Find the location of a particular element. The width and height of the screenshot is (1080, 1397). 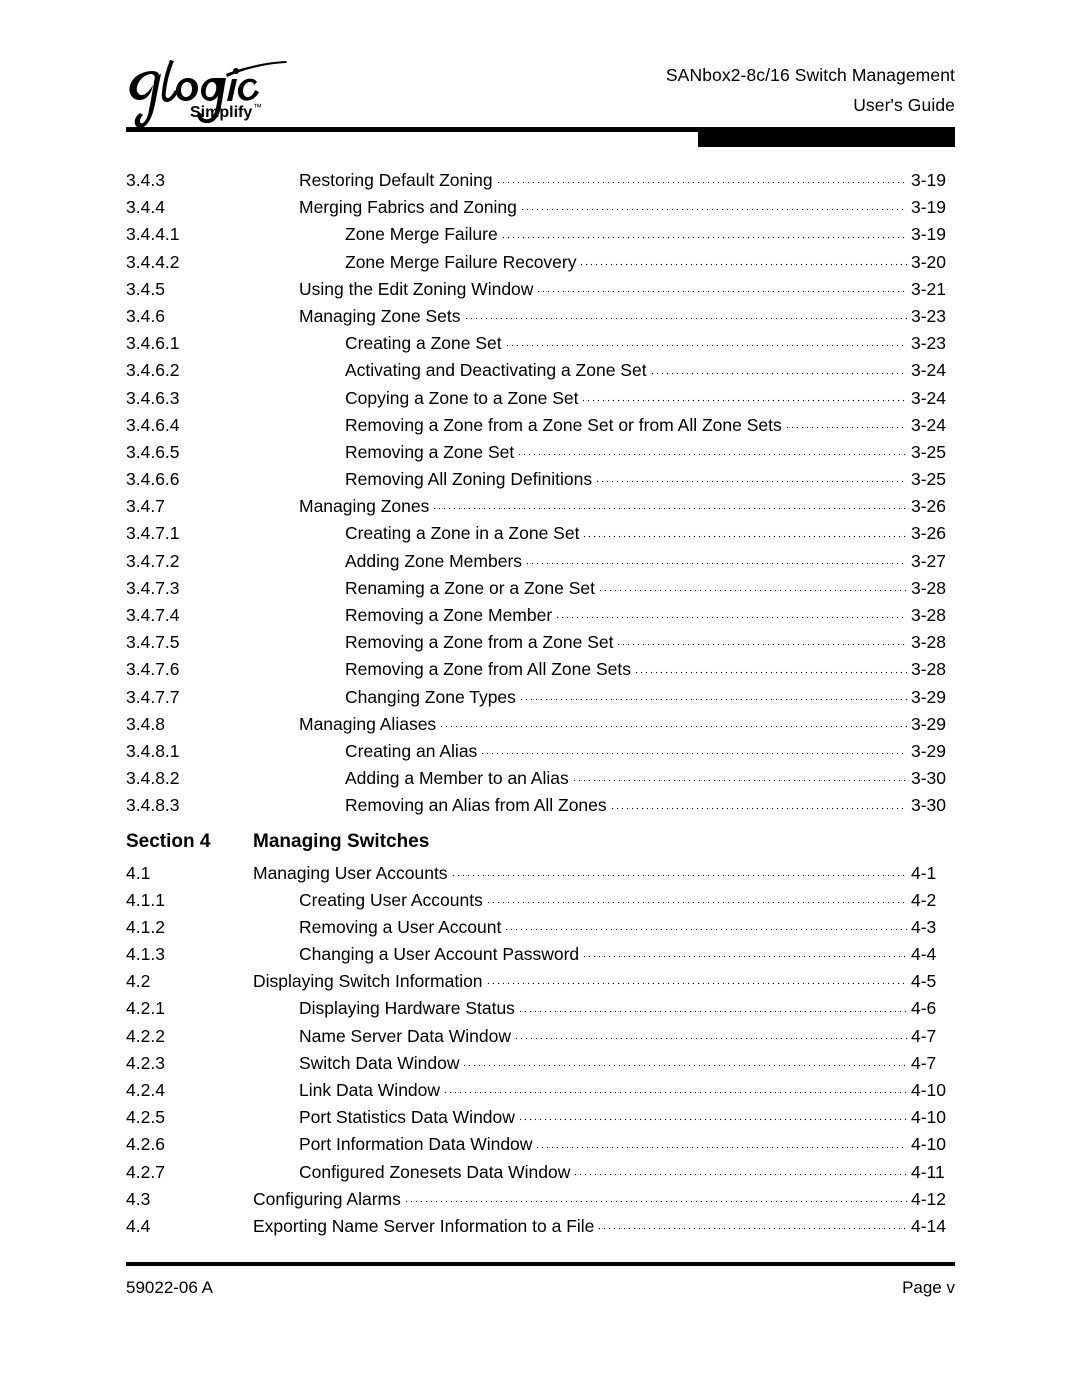

toc-entry: 4.2.1 Displaying Hardware Status 4-6 is located at coordinates (540, 1008).